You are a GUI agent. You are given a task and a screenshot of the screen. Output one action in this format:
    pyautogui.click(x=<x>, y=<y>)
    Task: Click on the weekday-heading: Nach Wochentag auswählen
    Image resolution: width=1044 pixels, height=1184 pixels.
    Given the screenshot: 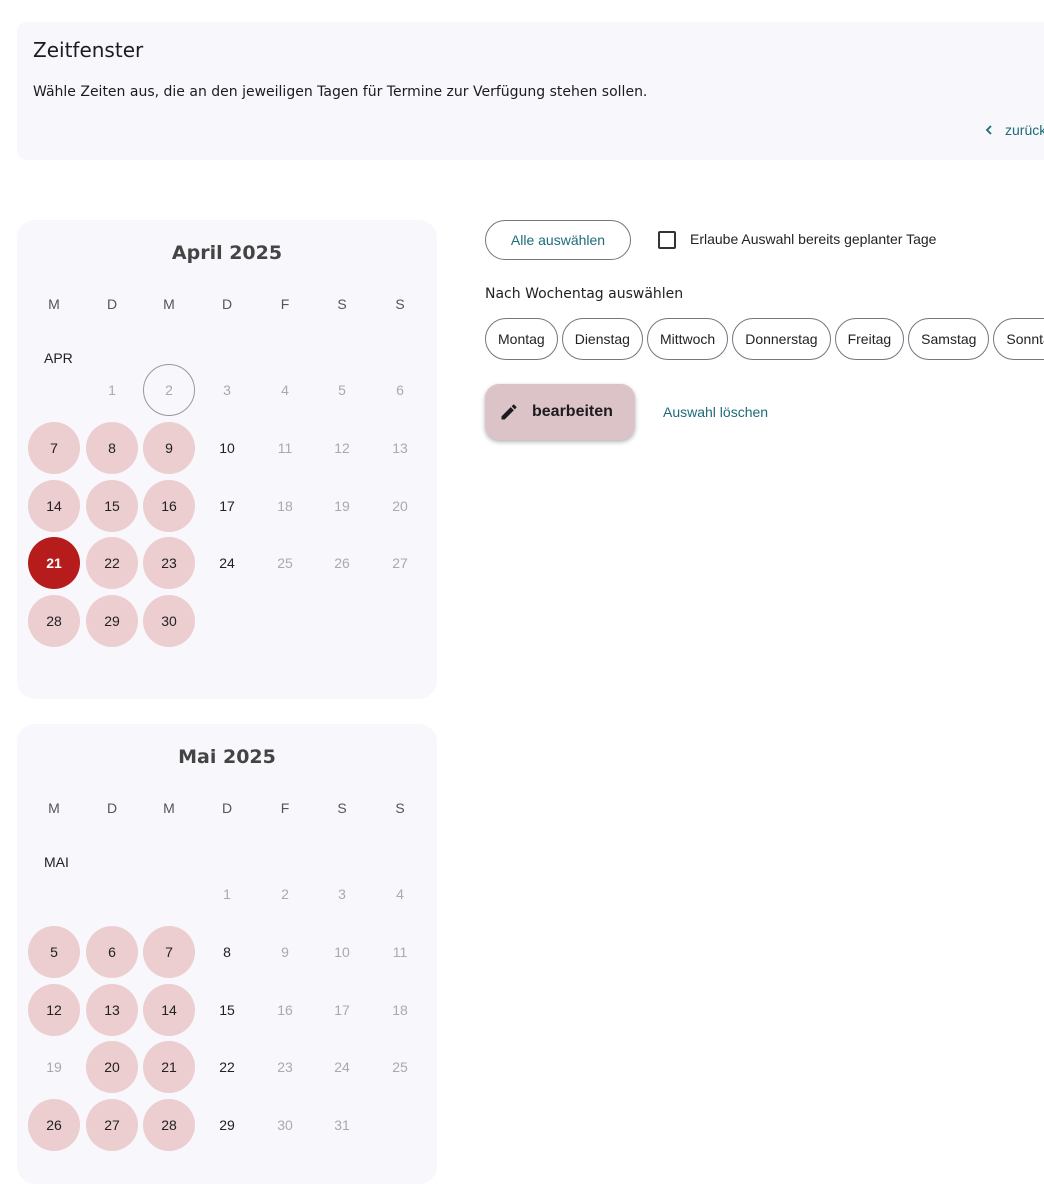 What is the action you would take?
    pyautogui.click(x=584, y=294)
    